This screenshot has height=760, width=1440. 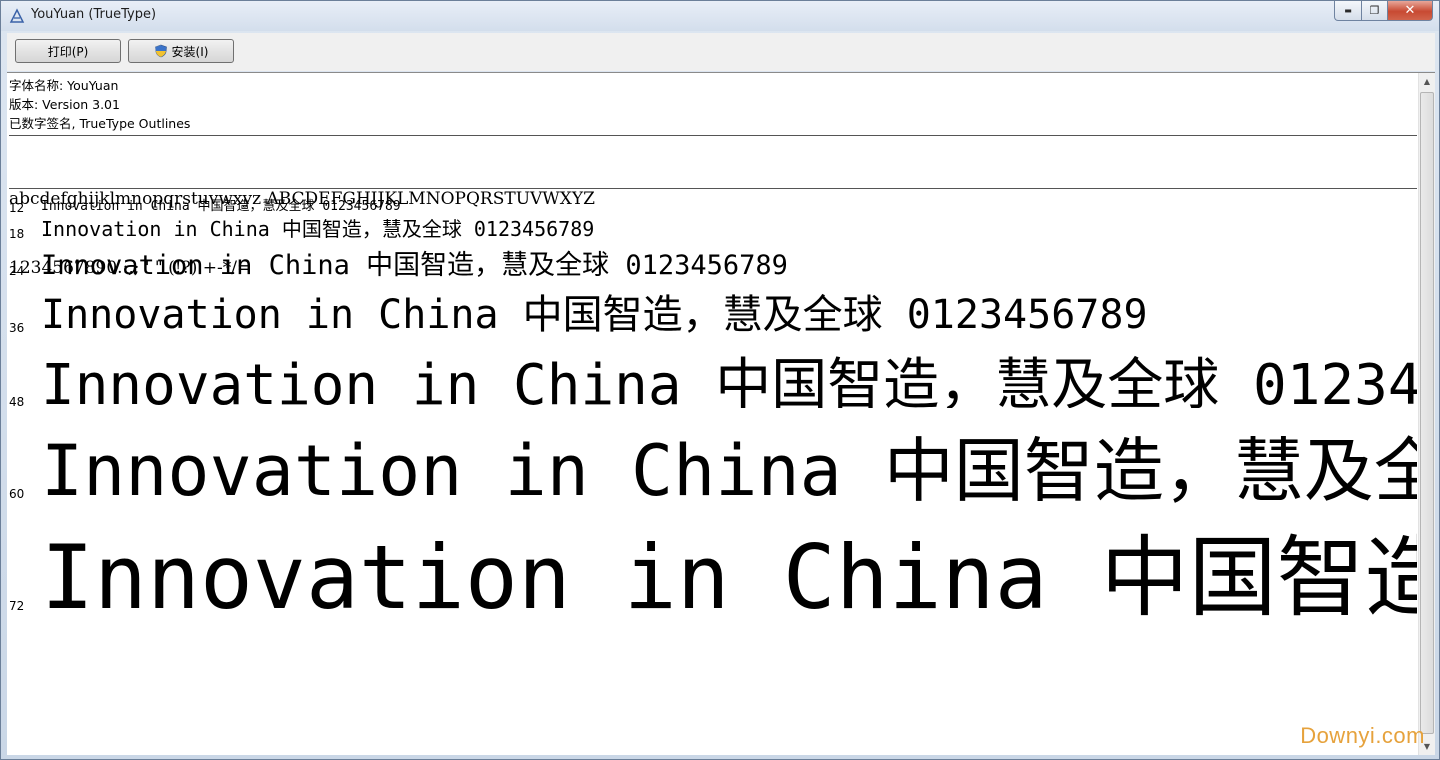 What do you see at coordinates (713, 188) in the screenshot?
I see `divider-bottom` at bounding box center [713, 188].